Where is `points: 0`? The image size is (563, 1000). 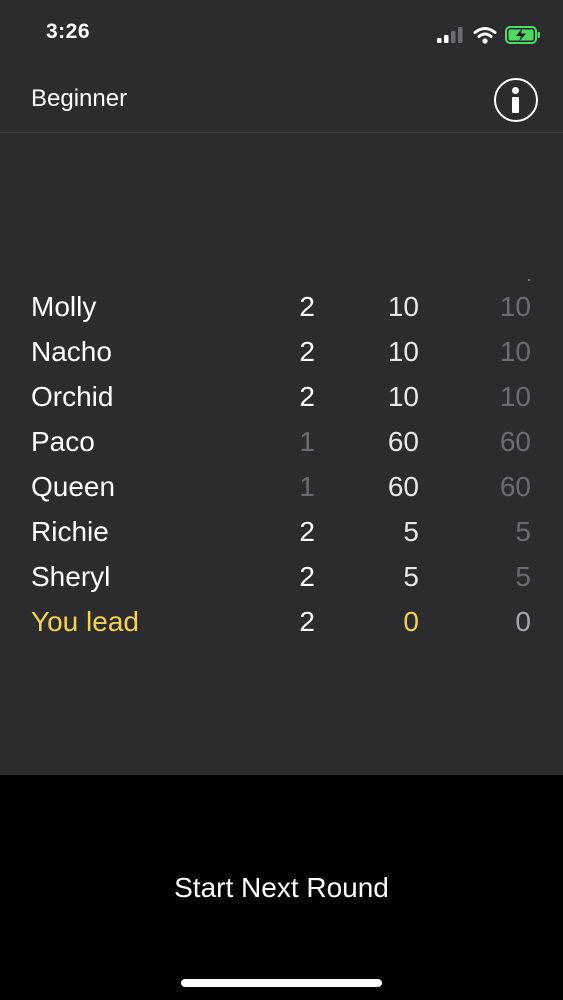
points: 0 is located at coordinates (411, 621).